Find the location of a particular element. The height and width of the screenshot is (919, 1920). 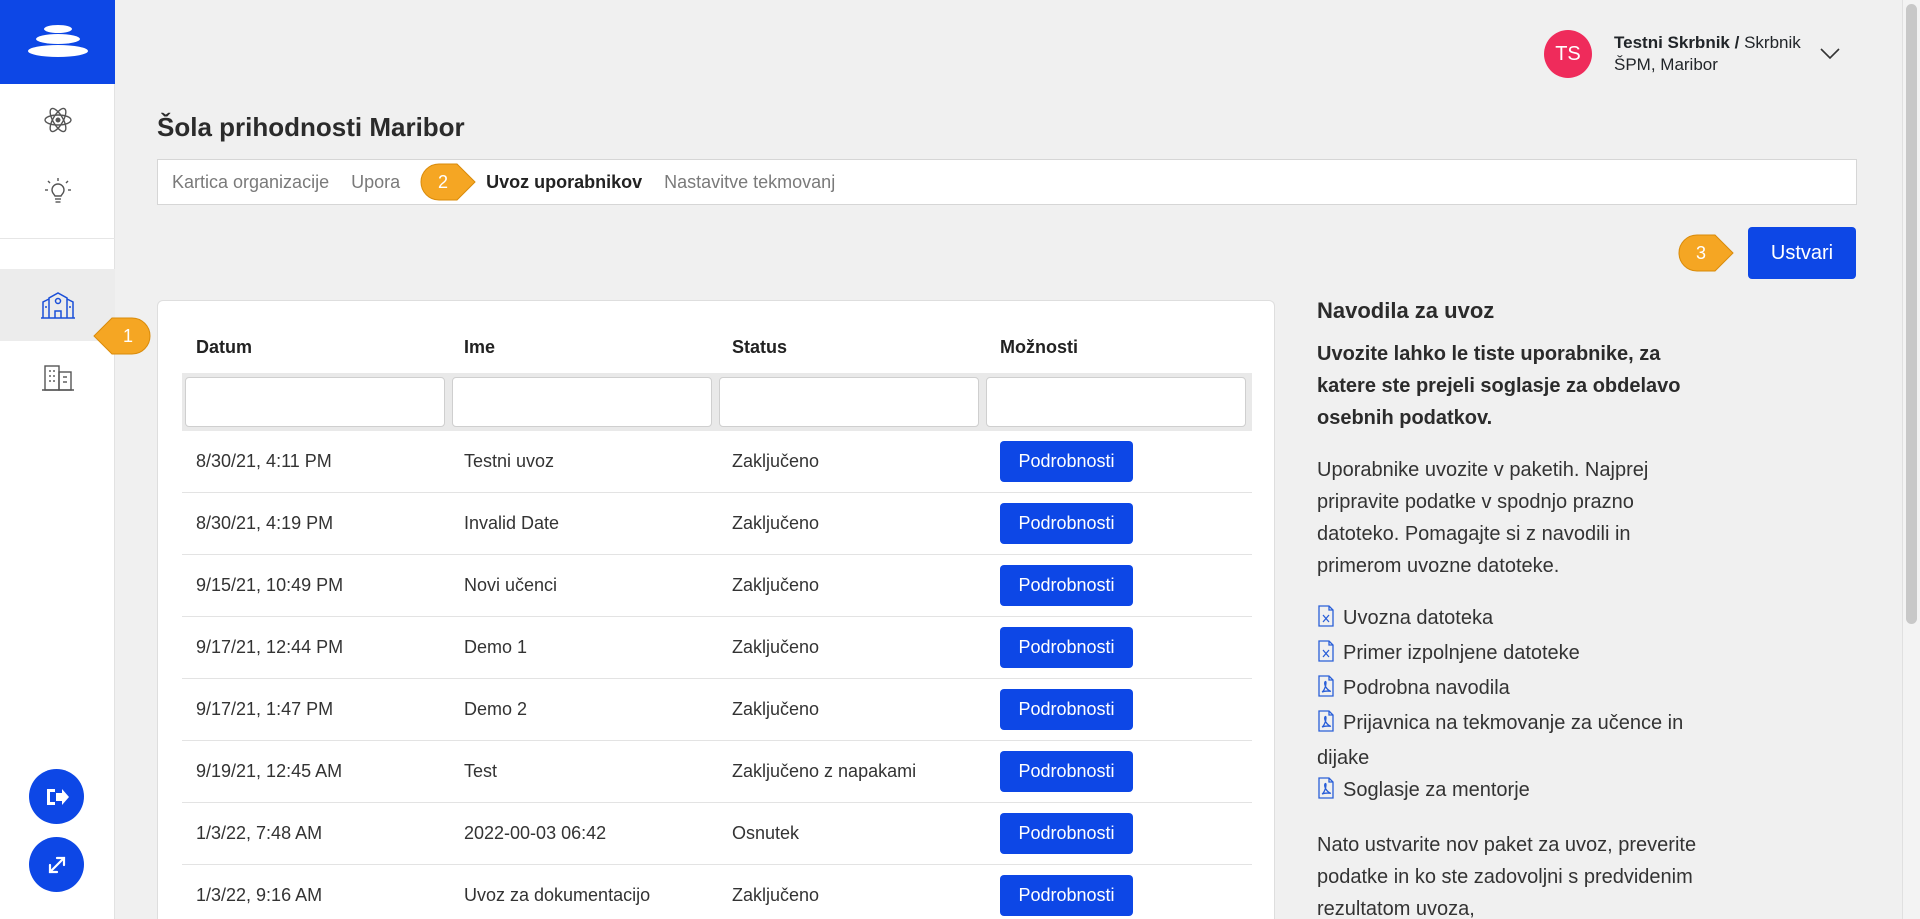

logout-button is located at coordinates (56, 796).